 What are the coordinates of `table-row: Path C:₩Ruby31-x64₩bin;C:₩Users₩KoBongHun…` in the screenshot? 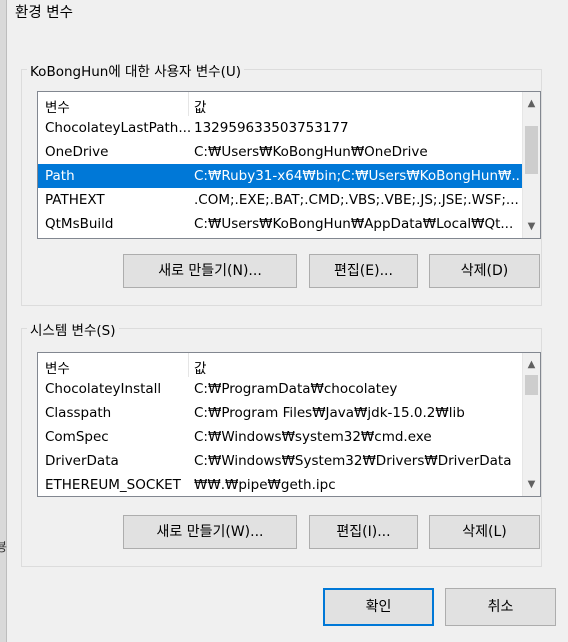 It's located at (280, 176).